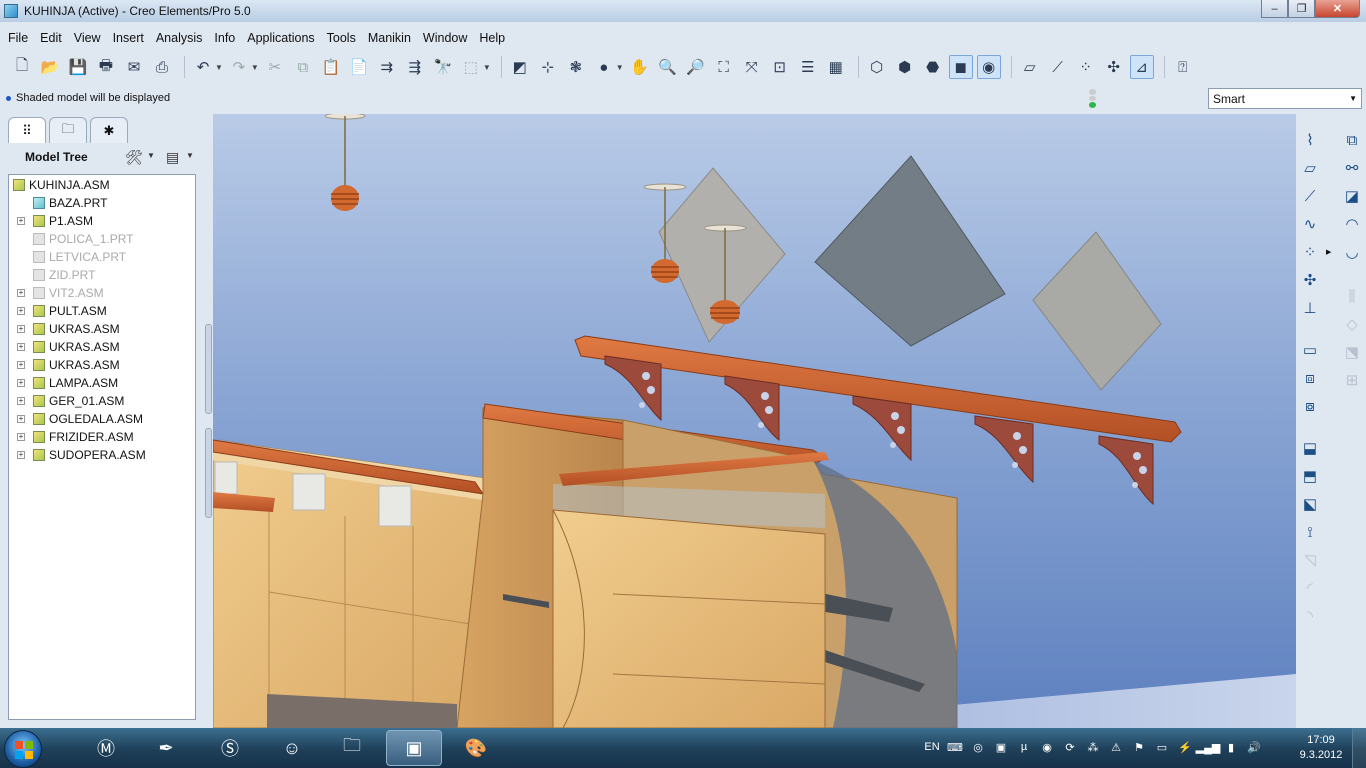  Describe the element at coordinates (1310, 378) in the screenshot. I see `shell-icon: ⧈` at that location.